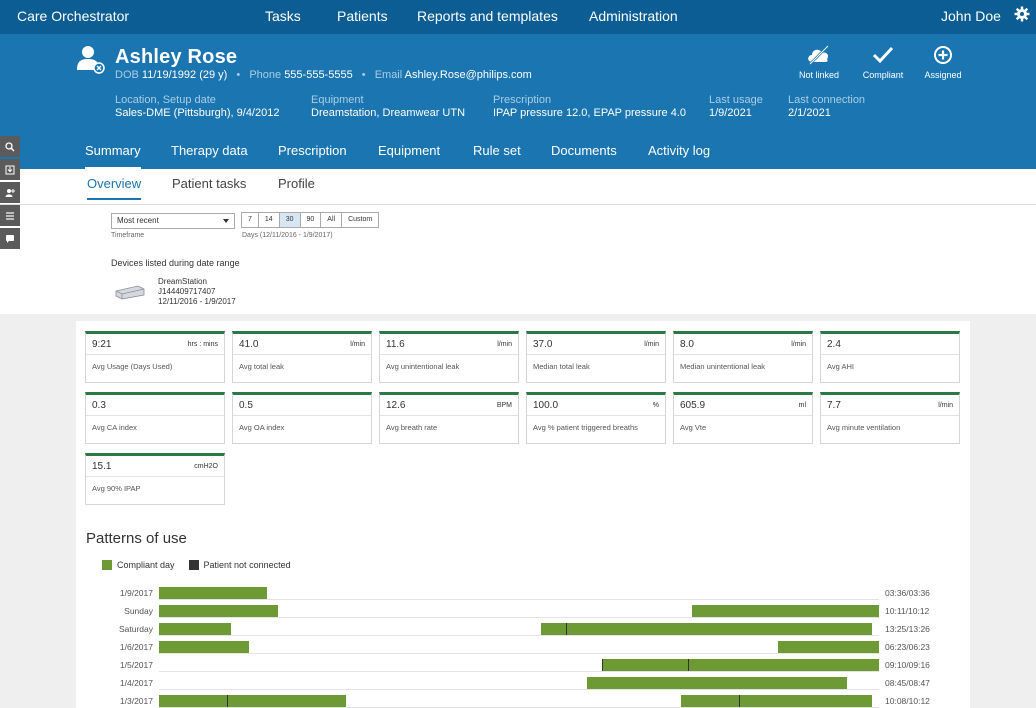 Image resolution: width=1036 pixels, height=708 pixels. I want to click on metric-unit: l/min, so click(504, 344).